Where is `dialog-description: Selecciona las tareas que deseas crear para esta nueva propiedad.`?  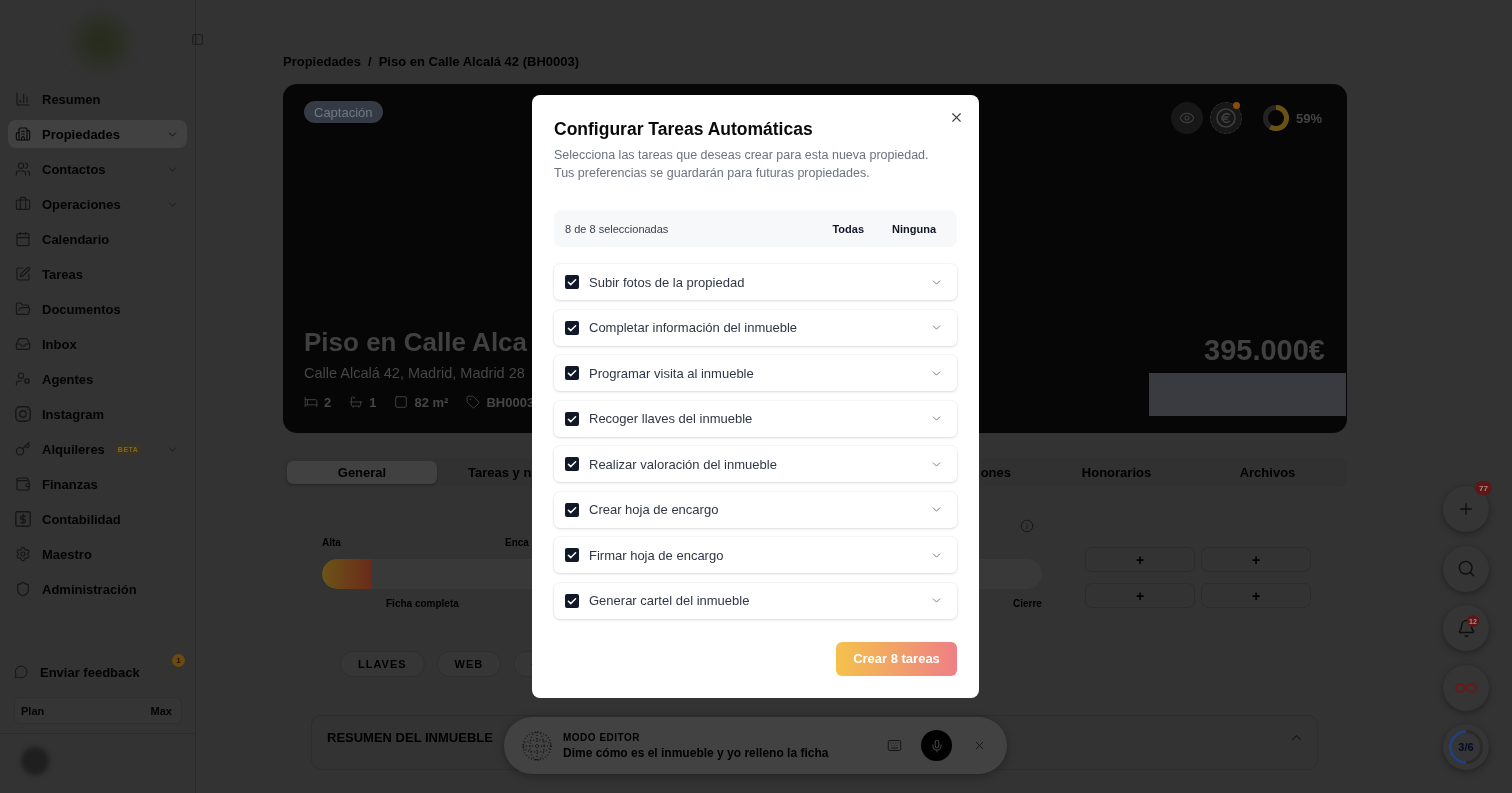 dialog-description: Selecciona las tareas que deseas crear para esta nueva propiedad. is located at coordinates (742, 155).